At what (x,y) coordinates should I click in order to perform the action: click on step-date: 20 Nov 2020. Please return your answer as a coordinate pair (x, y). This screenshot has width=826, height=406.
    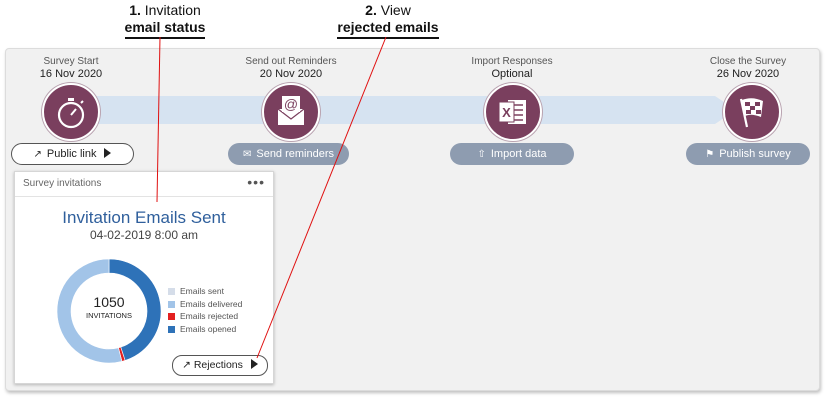
    Looking at the image, I should click on (291, 74).